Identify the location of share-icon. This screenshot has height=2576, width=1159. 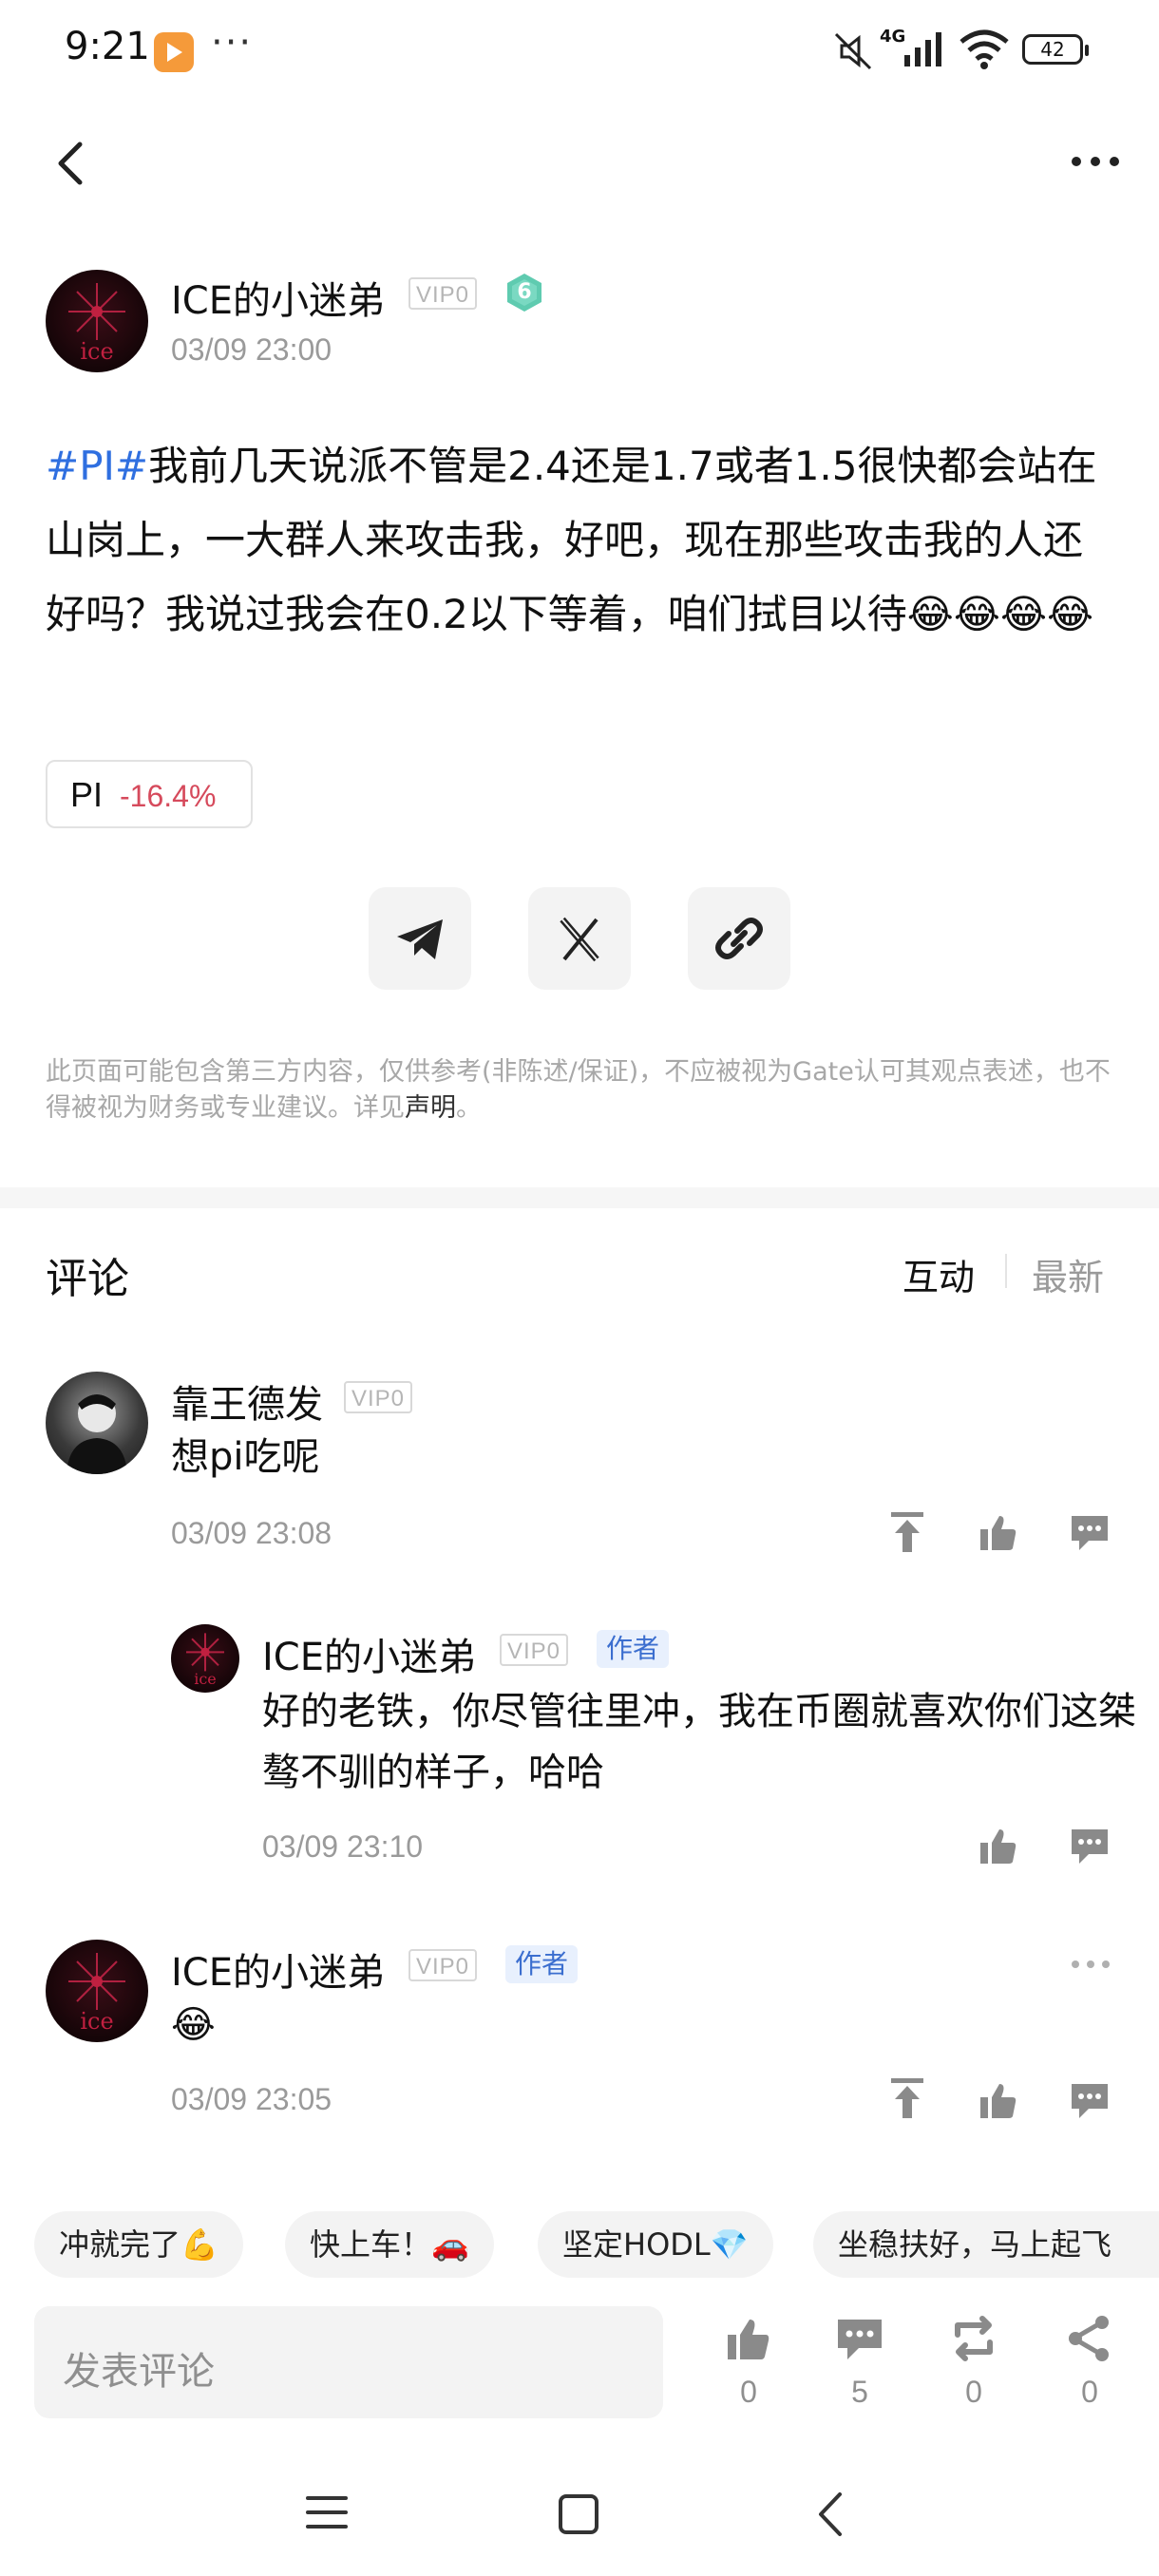
(1089, 2338).